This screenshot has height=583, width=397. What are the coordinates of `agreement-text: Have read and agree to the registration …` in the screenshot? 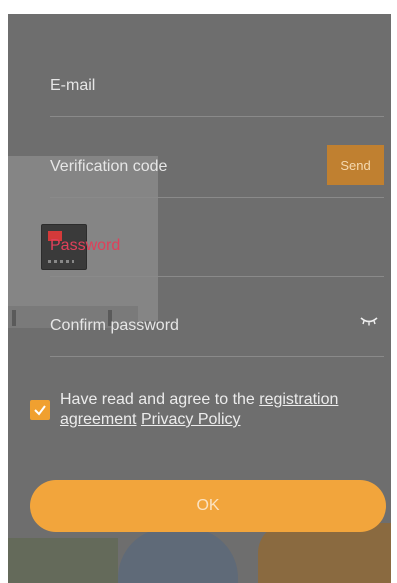 It's located at (221, 410).